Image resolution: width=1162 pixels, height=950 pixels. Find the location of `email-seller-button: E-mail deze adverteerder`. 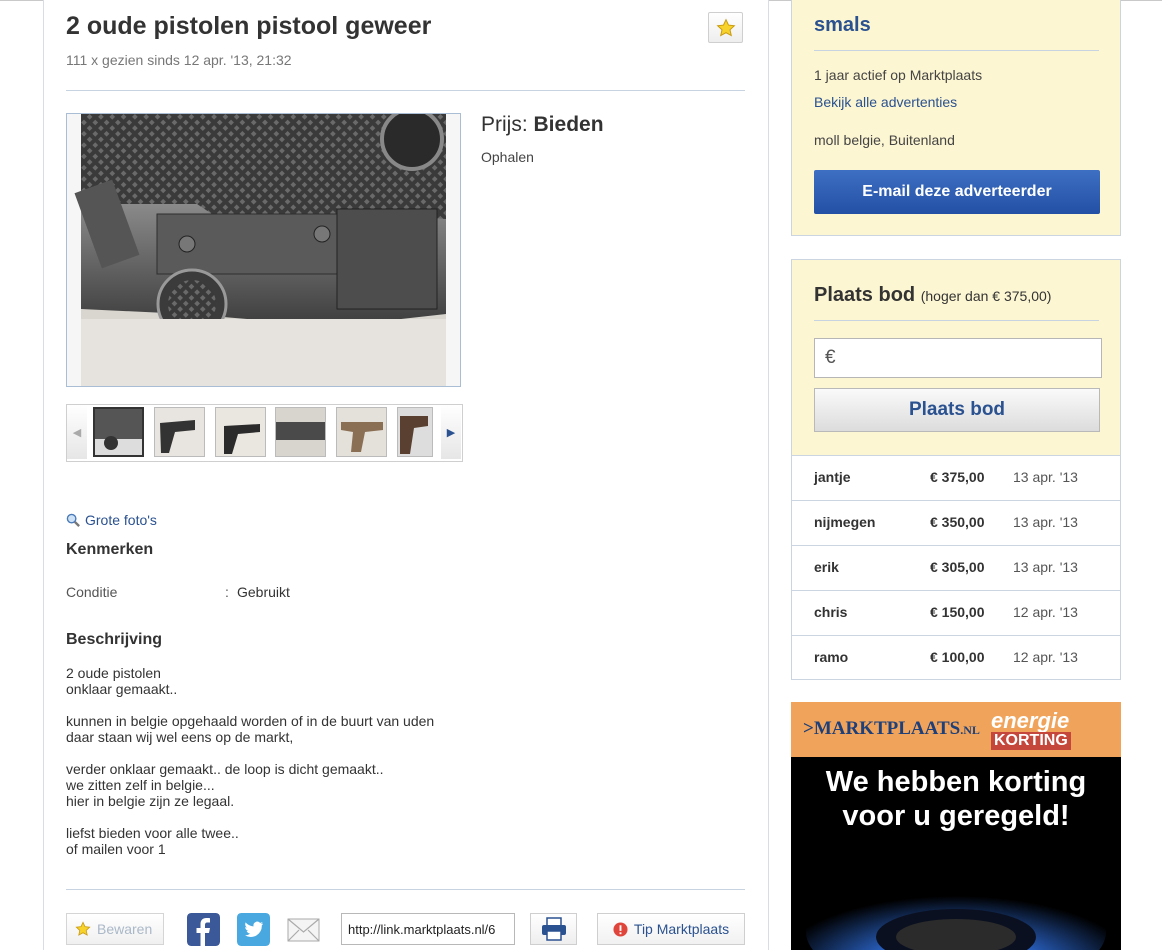

email-seller-button: E-mail deze adverteerder is located at coordinates (957, 192).